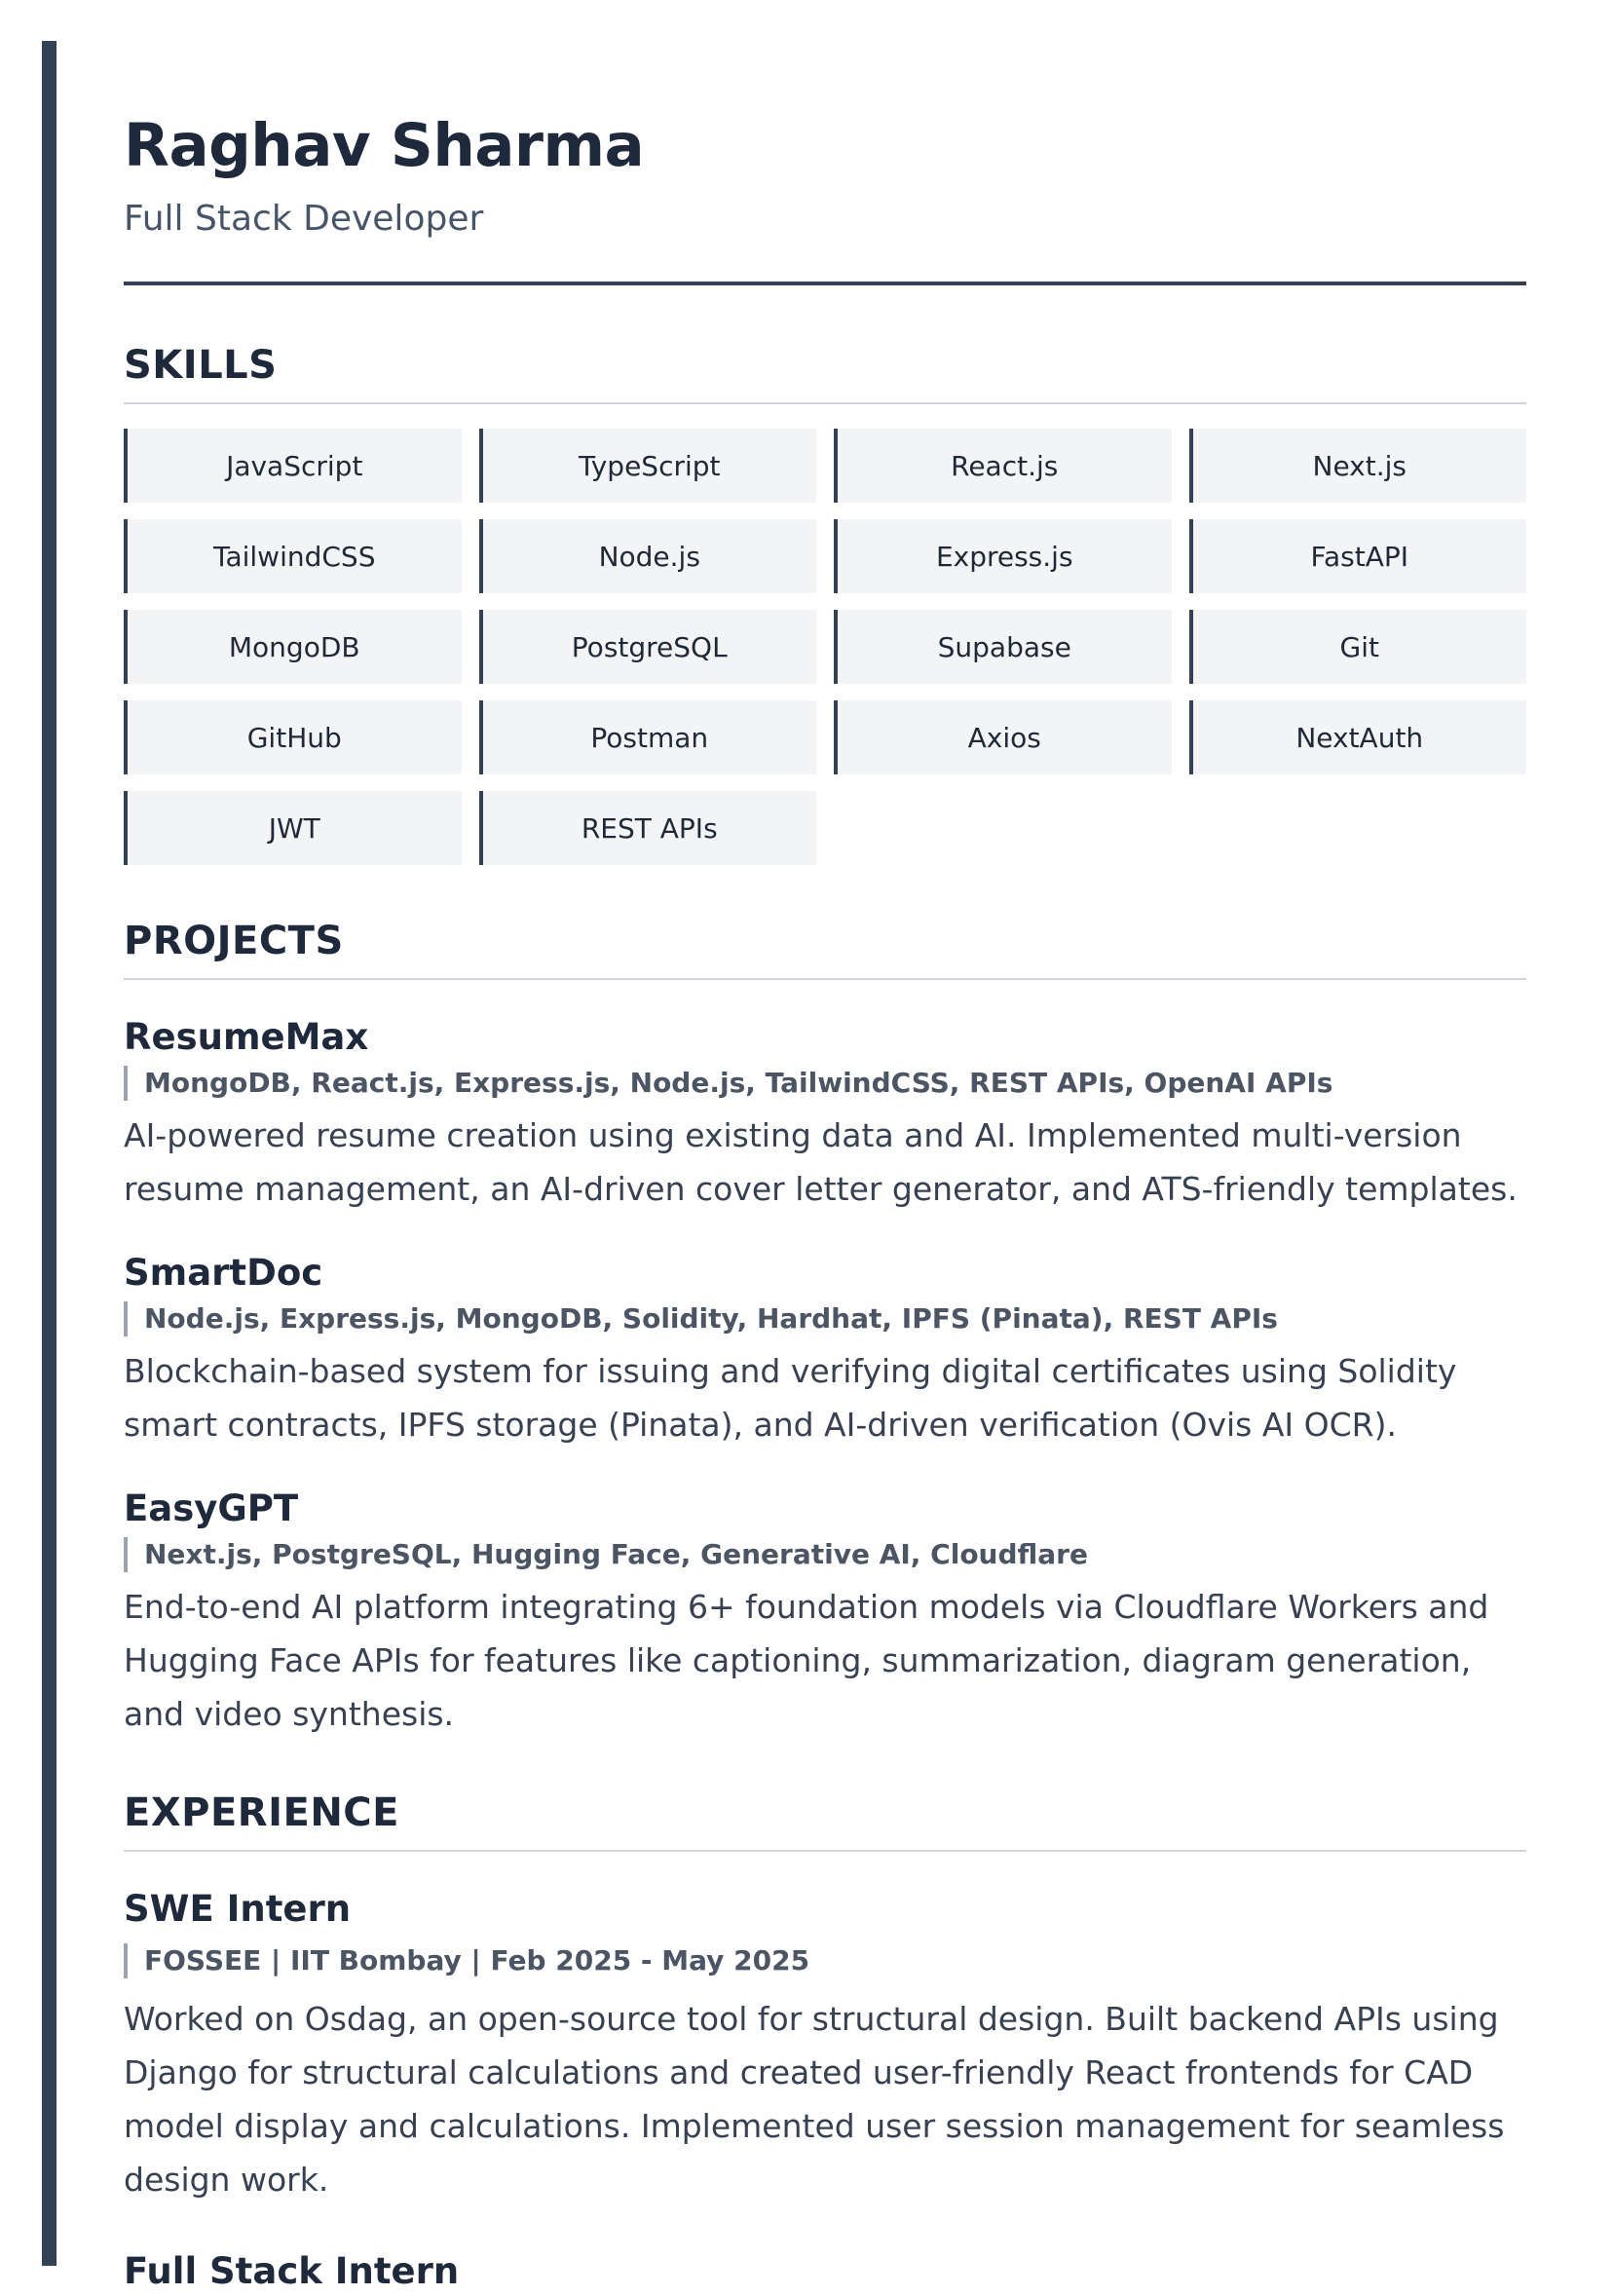 Image resolution: width=1613 pixels, height=2296 pixels. Describe the element at coordinates (647, 647) in the screenshot. I see `skill-chip: PostgreSQL` at that location.